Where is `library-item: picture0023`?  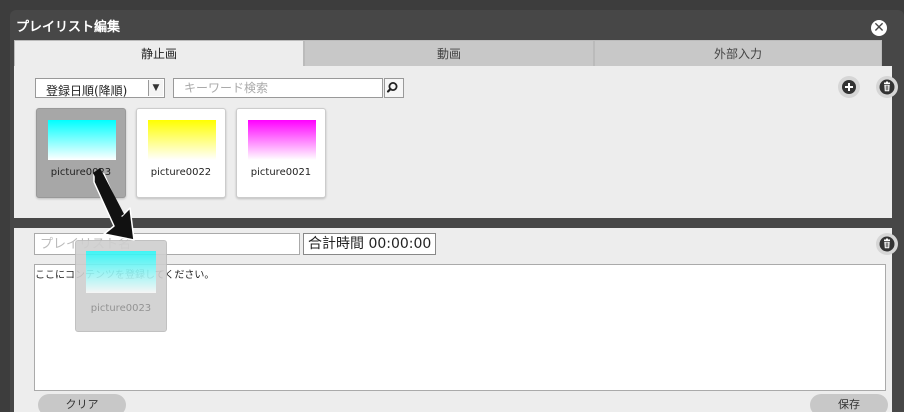
library-item: picture0023 is located at coordinates (81, 153).